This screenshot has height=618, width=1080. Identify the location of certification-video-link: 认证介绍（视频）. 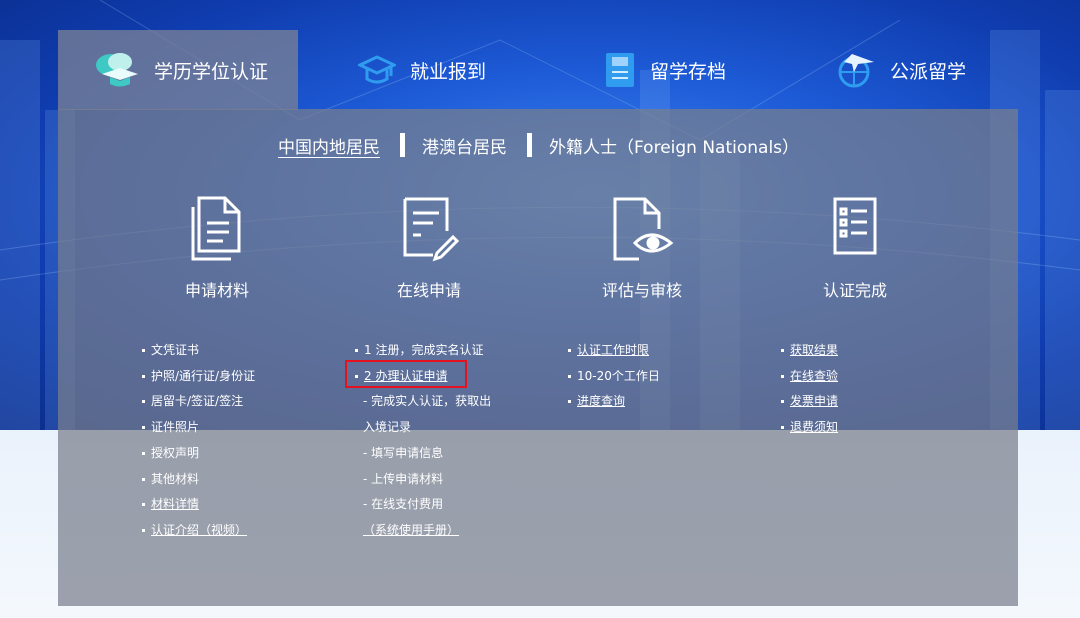
(198, 531).